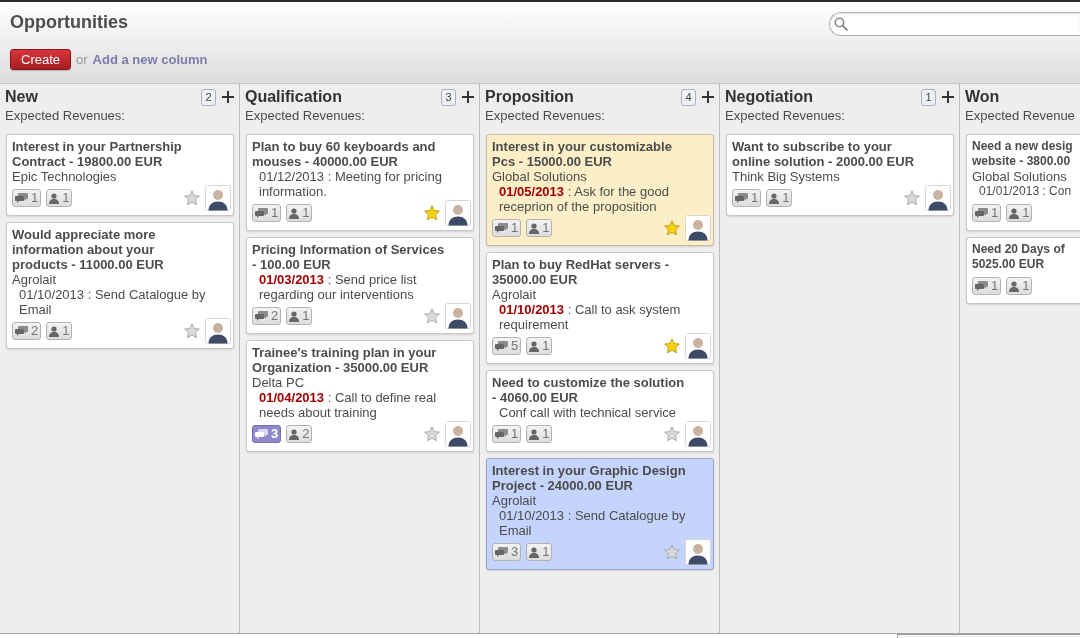 This screenshot has height=638, width=1080. What do you see at coordinates (41, 59) in the screenshot?
I see `create-button: Create` at bounding box center [41, 59].